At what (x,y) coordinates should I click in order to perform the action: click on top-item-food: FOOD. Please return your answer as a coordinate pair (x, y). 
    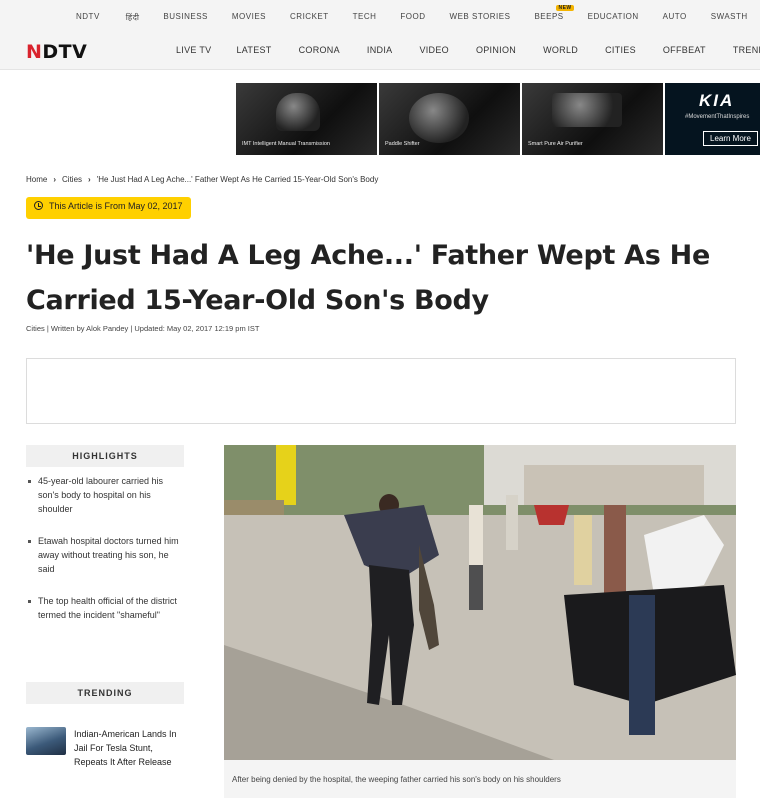
    Looking at the image, I should click on (412, 17).